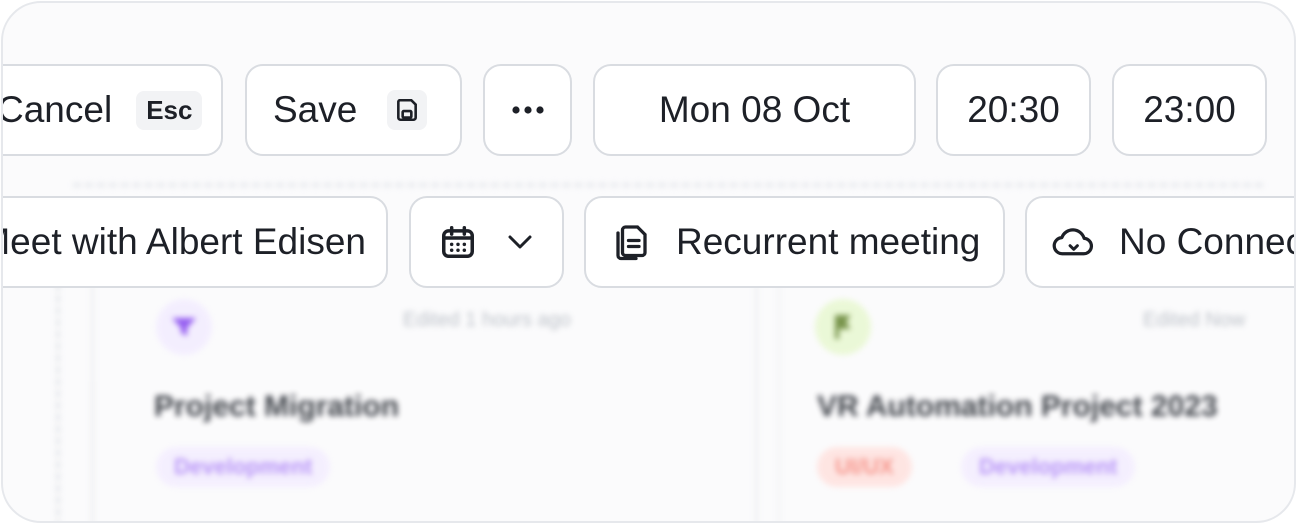  I want to click on save-button: Save, so click(353, 110).